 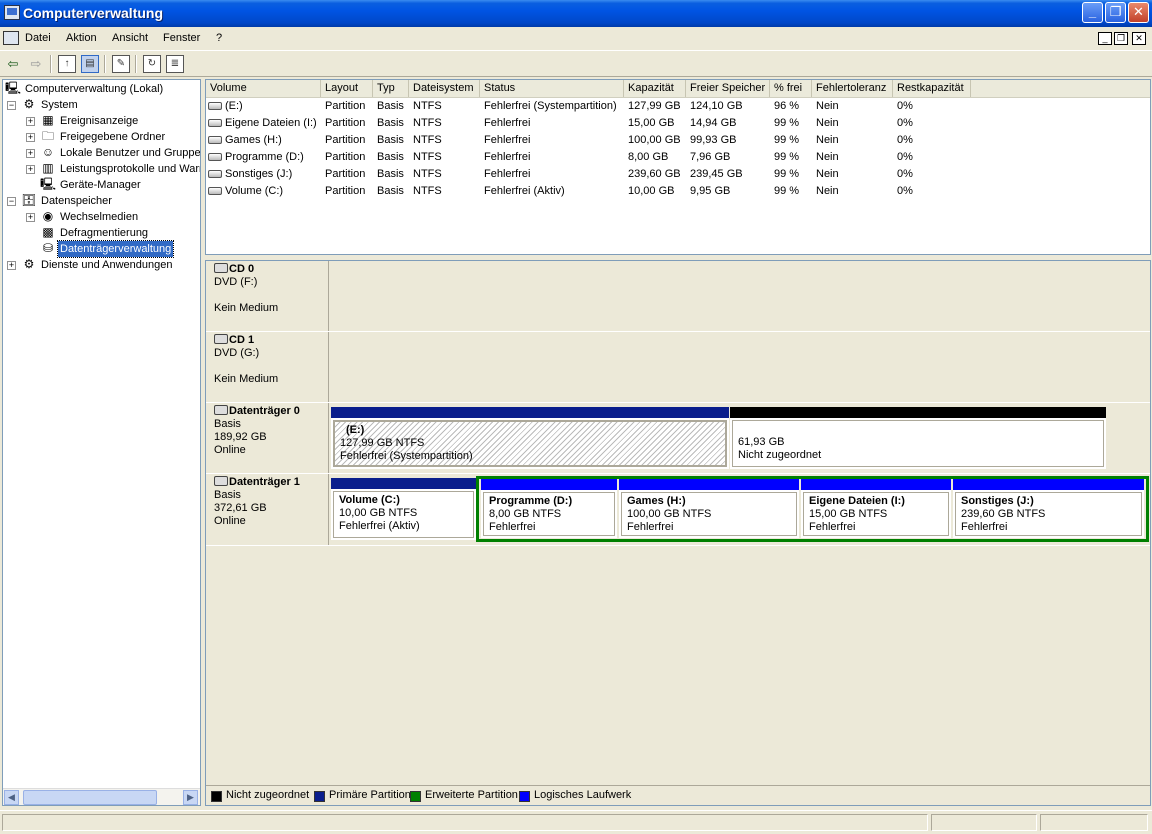 What do you see at coordinates (406, 456) in the screenshot?
I see `partition-status: Fehlerfrei (Systempartition)` at bounding box center [406, 456].